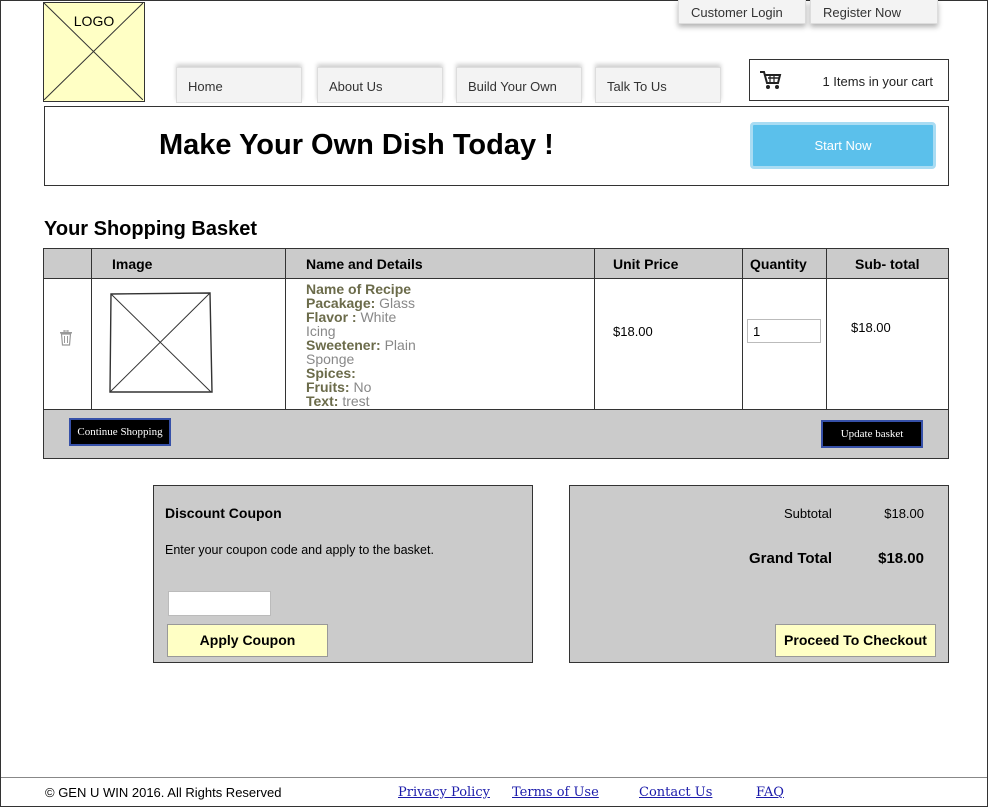  Describe the element at coordinates (871, 327) in the screenshot. I see `subtotal-value: $18.00` at that location.